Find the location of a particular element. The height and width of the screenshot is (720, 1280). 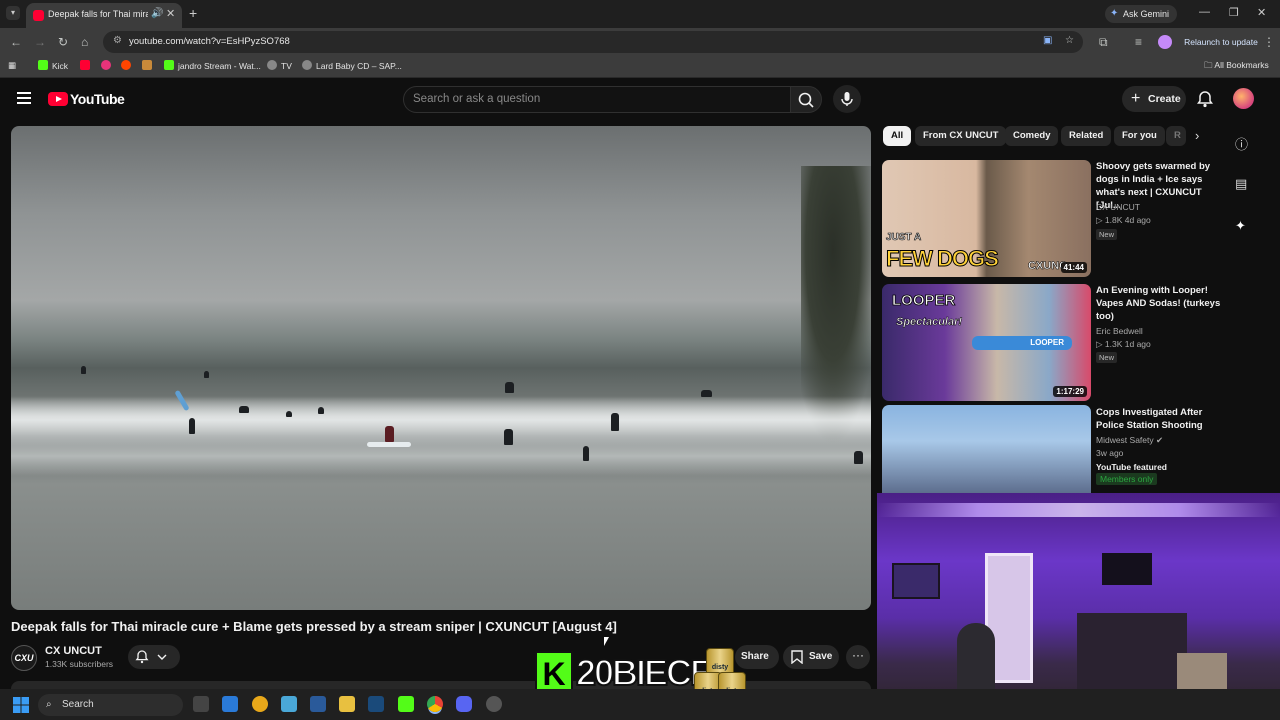

subscription-bell-button is located at coordinates (154, 657).